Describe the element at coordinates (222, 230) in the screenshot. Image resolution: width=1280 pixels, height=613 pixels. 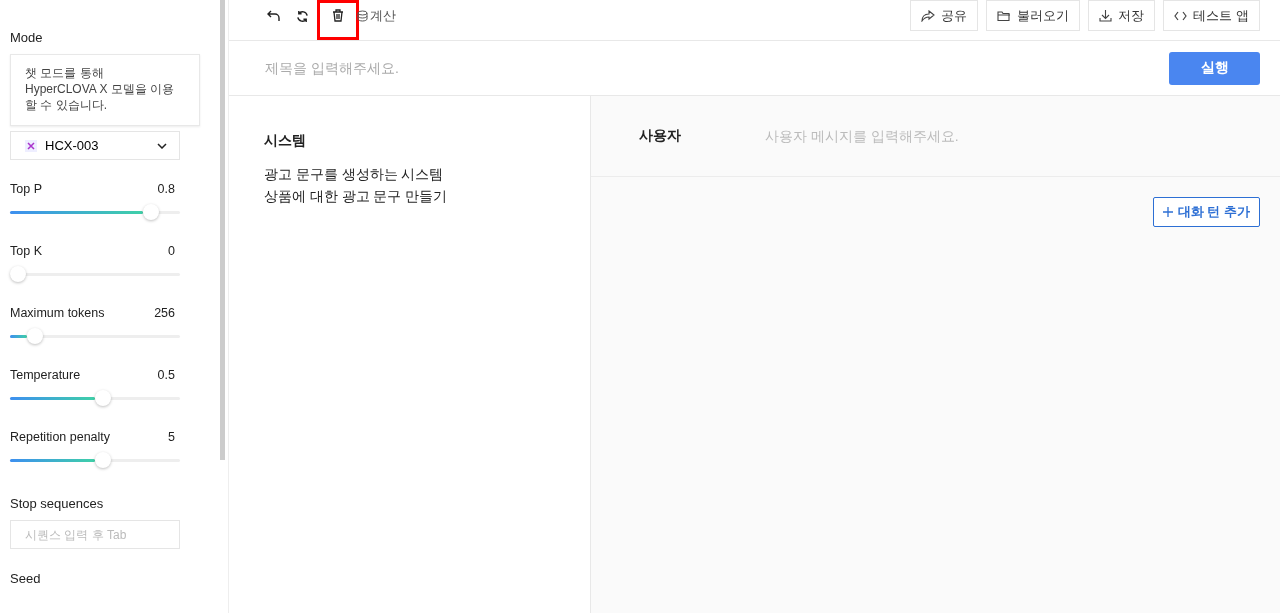
I see `scrollbar-thumb` at that location.